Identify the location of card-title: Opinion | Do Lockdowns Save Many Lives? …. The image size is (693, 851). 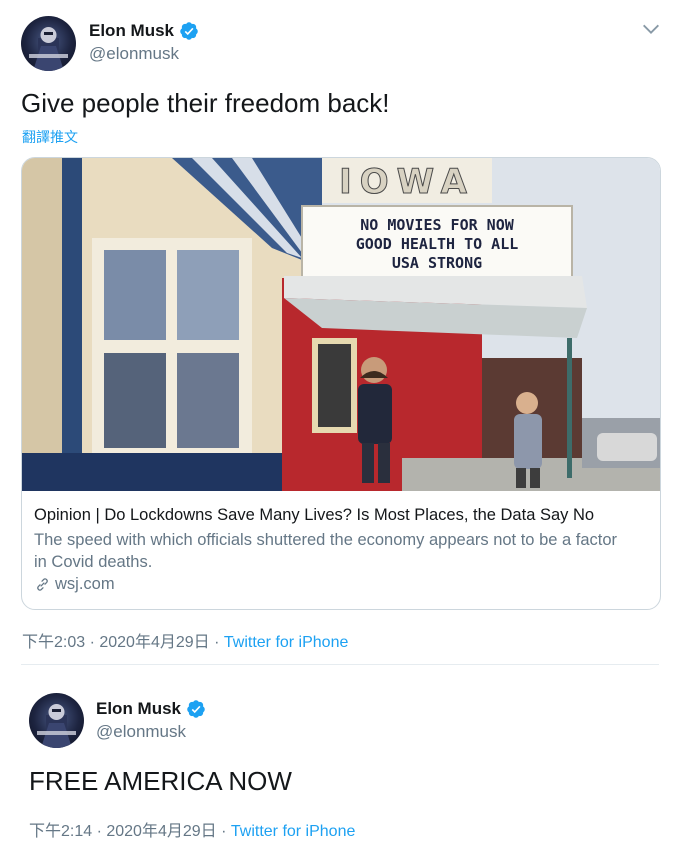
(314, 515).